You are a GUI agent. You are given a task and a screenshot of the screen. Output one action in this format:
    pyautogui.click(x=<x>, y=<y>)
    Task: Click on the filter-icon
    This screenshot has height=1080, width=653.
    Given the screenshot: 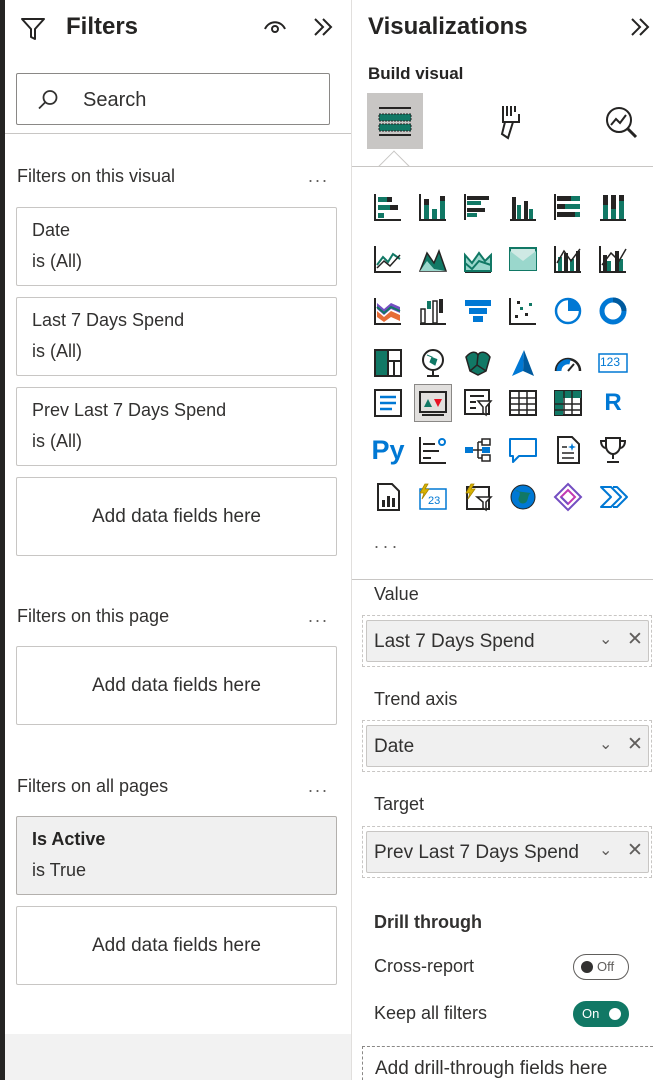 What is the action you would take?
    pyautogui.click(x=33, y=29)
    